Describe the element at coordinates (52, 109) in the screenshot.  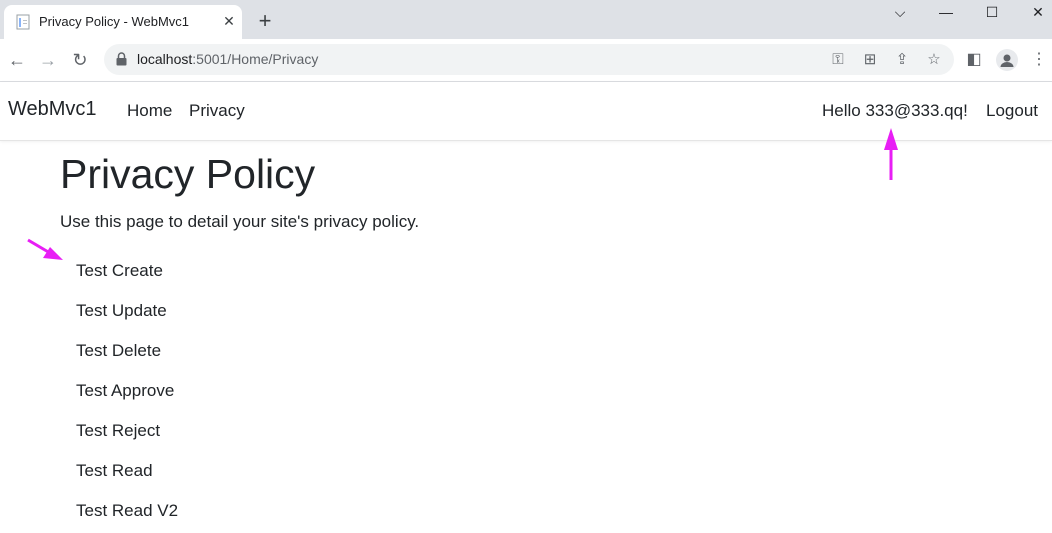
I see `brand-link: WebMvc1` at that location.